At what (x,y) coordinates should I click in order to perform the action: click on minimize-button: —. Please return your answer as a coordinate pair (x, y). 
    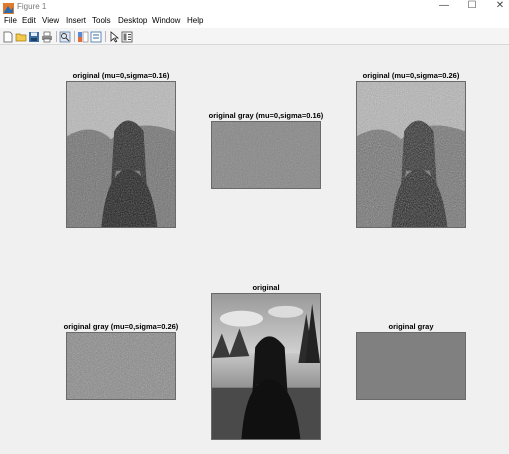
    Looking at the image, I should click on (444, 7).